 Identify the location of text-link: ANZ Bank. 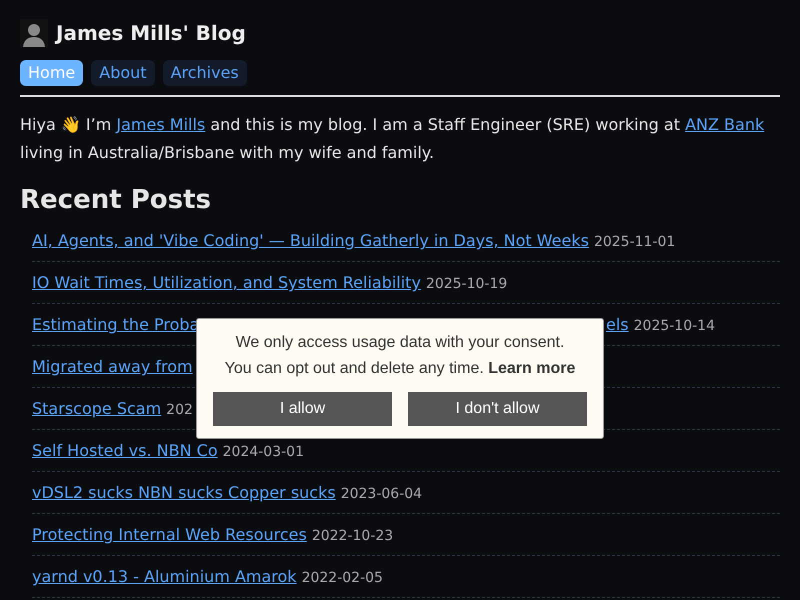
(724, 124).